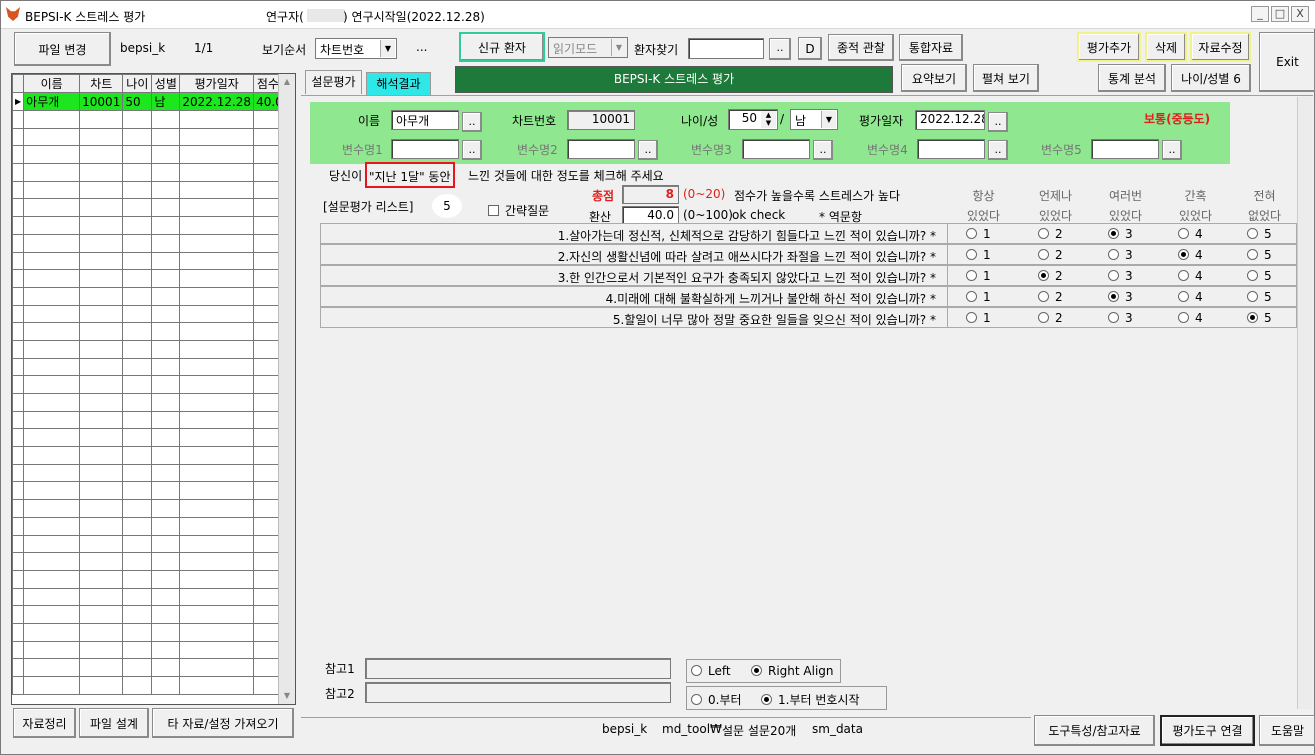  I want to click on col-chart: 차트, so click(101, 83).